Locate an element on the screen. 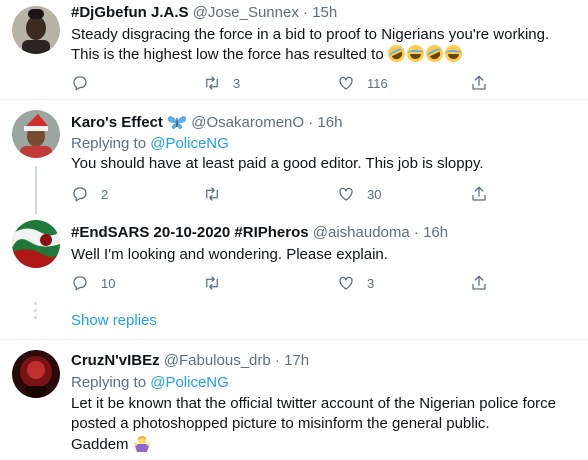 The width and height of the screenshot is (588, 460). author-handle: @aishaudoma is located at coordinates (361, 232).